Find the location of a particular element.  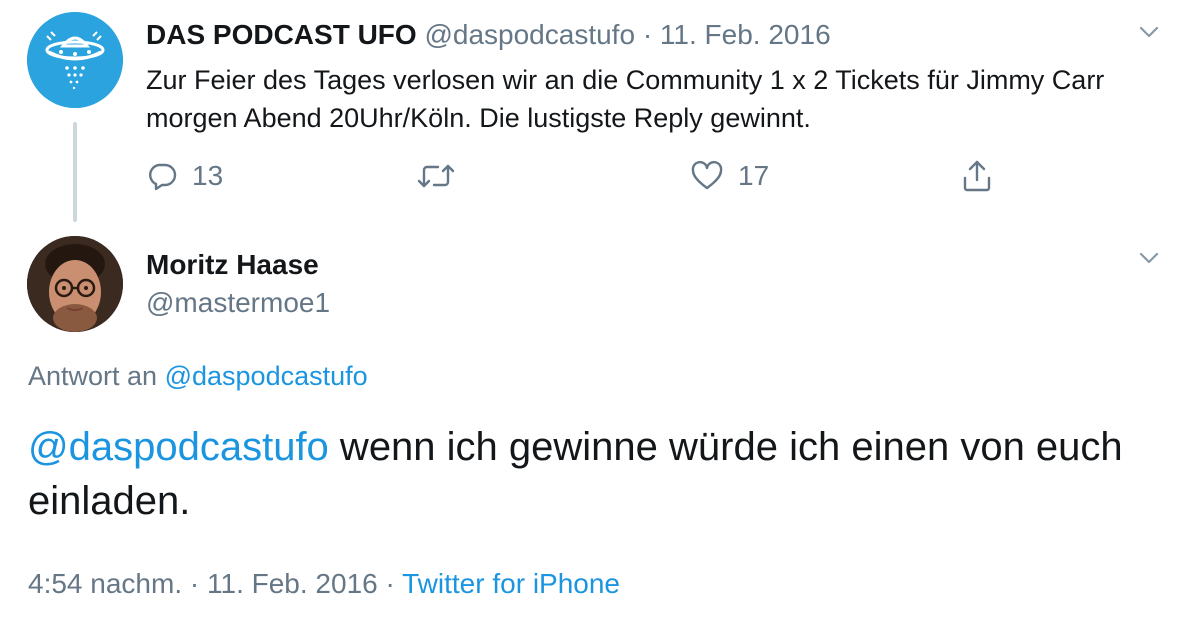

reply-count: 13 is located at coordinates (208, 175).